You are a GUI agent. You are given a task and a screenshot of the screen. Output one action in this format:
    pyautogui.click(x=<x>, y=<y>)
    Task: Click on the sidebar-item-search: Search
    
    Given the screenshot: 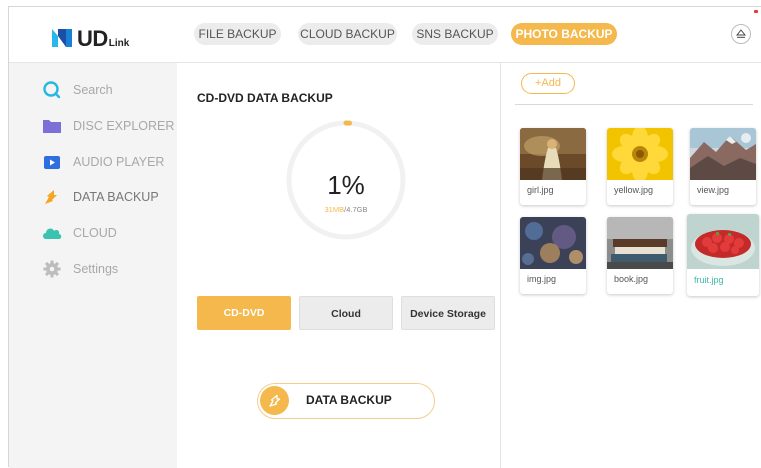 What is the action you would take?
    pyautogui.click(x=77, y=90)
    